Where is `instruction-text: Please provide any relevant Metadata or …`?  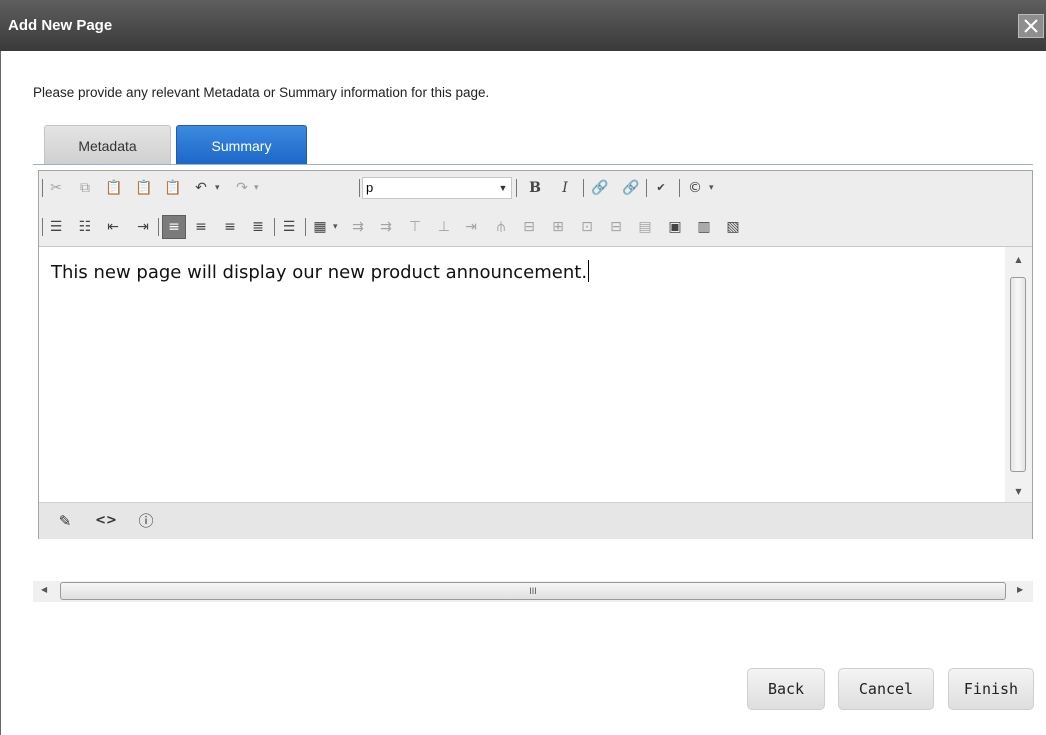
instruction-text: Please provide any relevant Metadata or … is located at coordinates (261, 92).